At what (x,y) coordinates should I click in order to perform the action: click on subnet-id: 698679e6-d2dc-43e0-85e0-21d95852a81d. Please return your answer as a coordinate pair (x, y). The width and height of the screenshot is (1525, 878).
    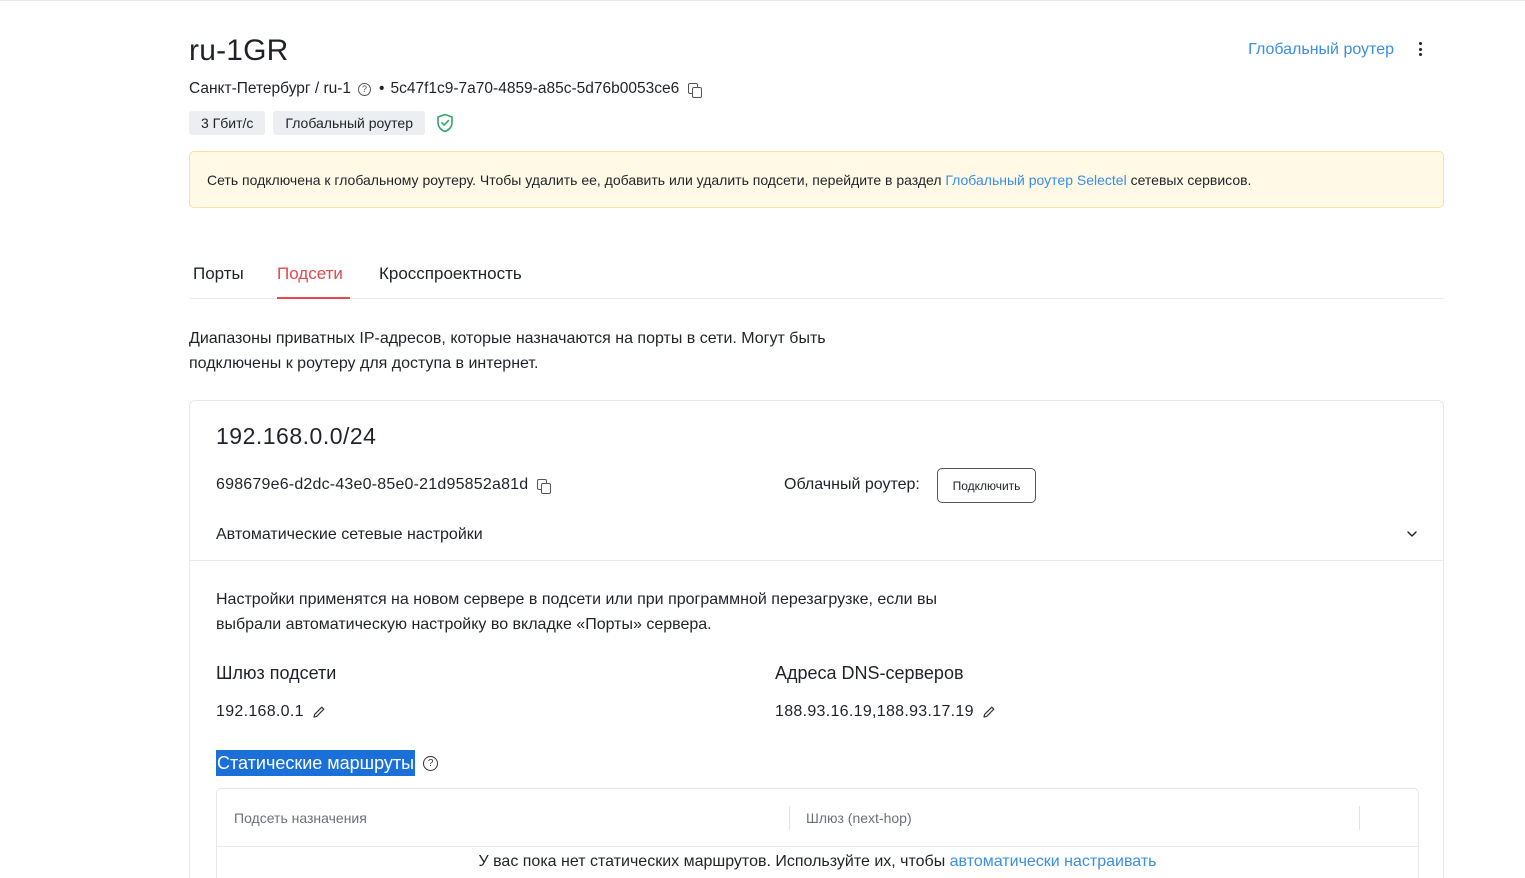
    Looking at the image, I should click on (372, 484).